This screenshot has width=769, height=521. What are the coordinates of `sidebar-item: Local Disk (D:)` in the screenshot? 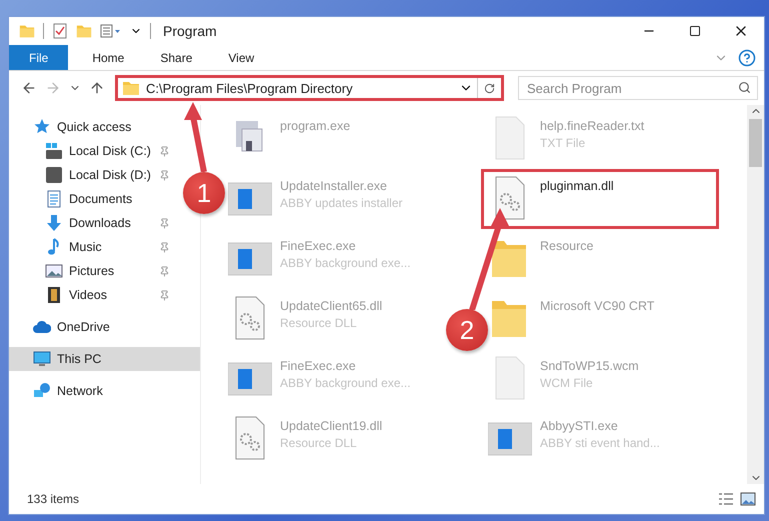 It's located at (93, 175).